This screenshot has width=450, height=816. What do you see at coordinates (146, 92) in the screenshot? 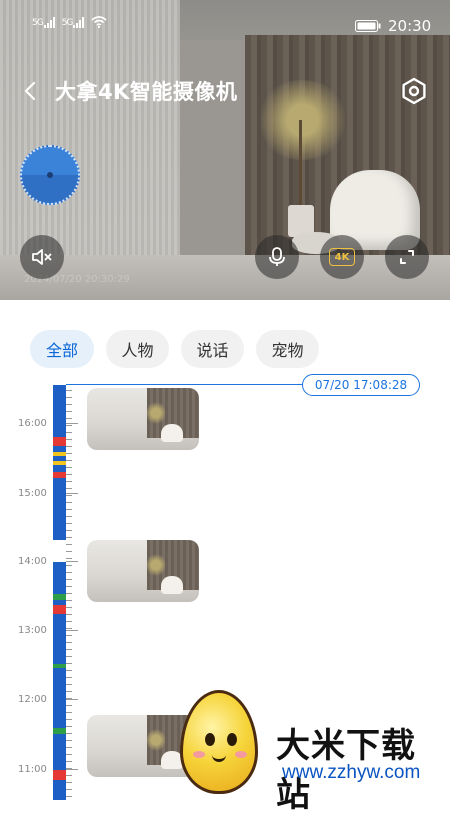
I see `page-title: 大拿4K智能摄像机` at bounding box center [146, 92].